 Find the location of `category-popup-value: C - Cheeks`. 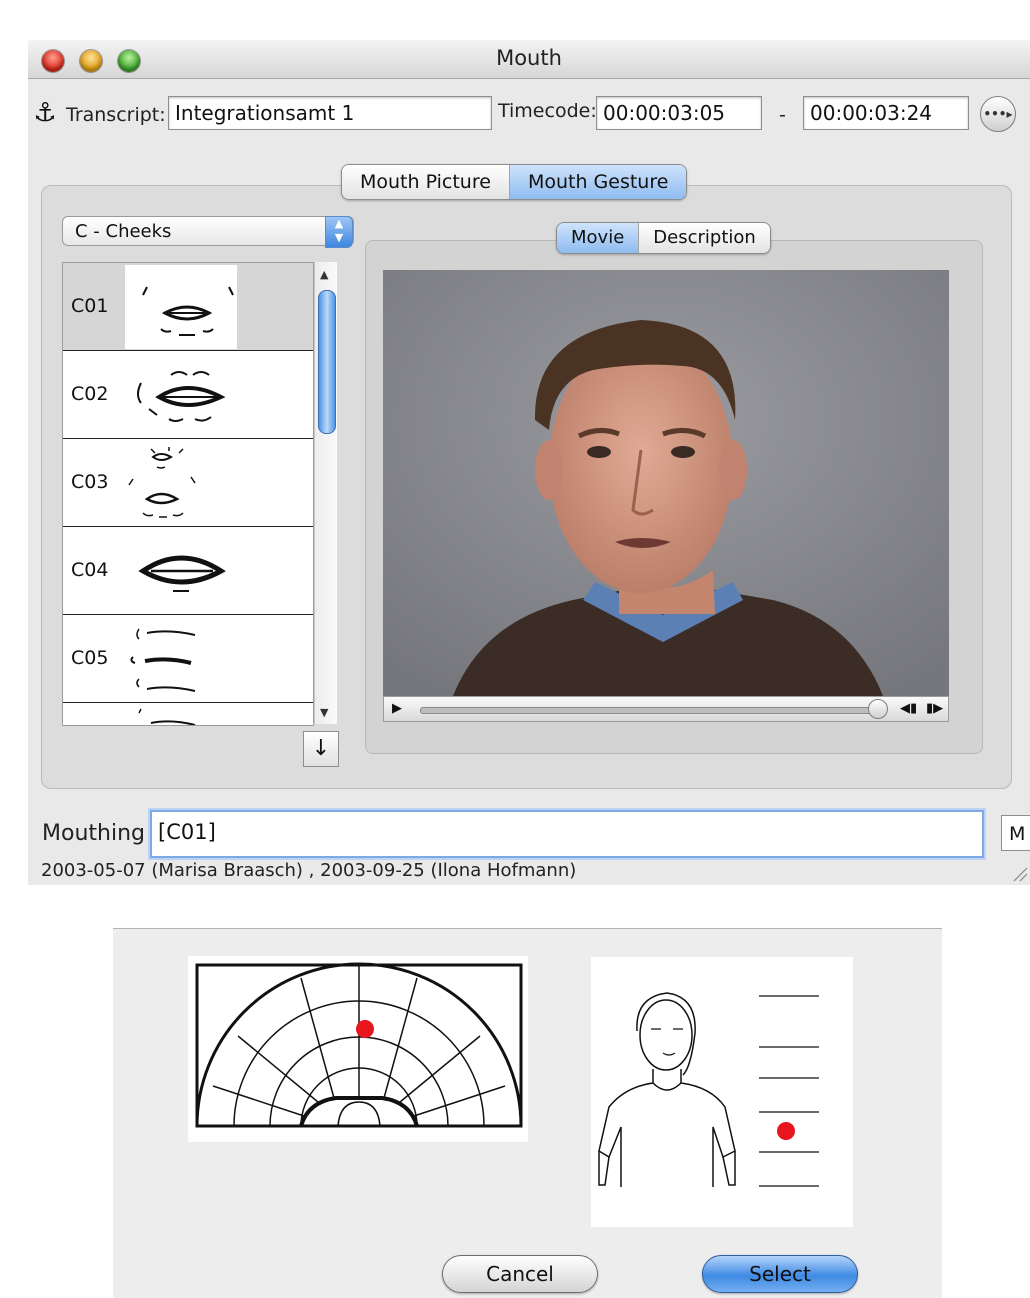

category-popup-value: C - Cheeks is located at coordinates (123, 231).